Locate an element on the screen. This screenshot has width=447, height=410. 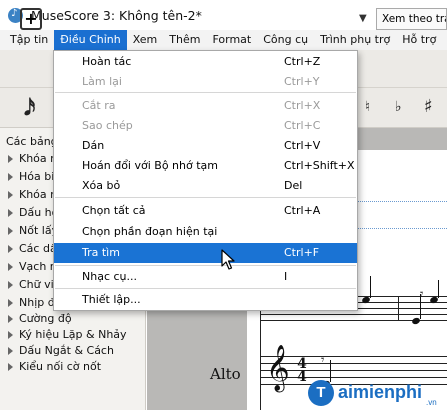
sharp-icon: ♯ is located at coordinates (428, 106).